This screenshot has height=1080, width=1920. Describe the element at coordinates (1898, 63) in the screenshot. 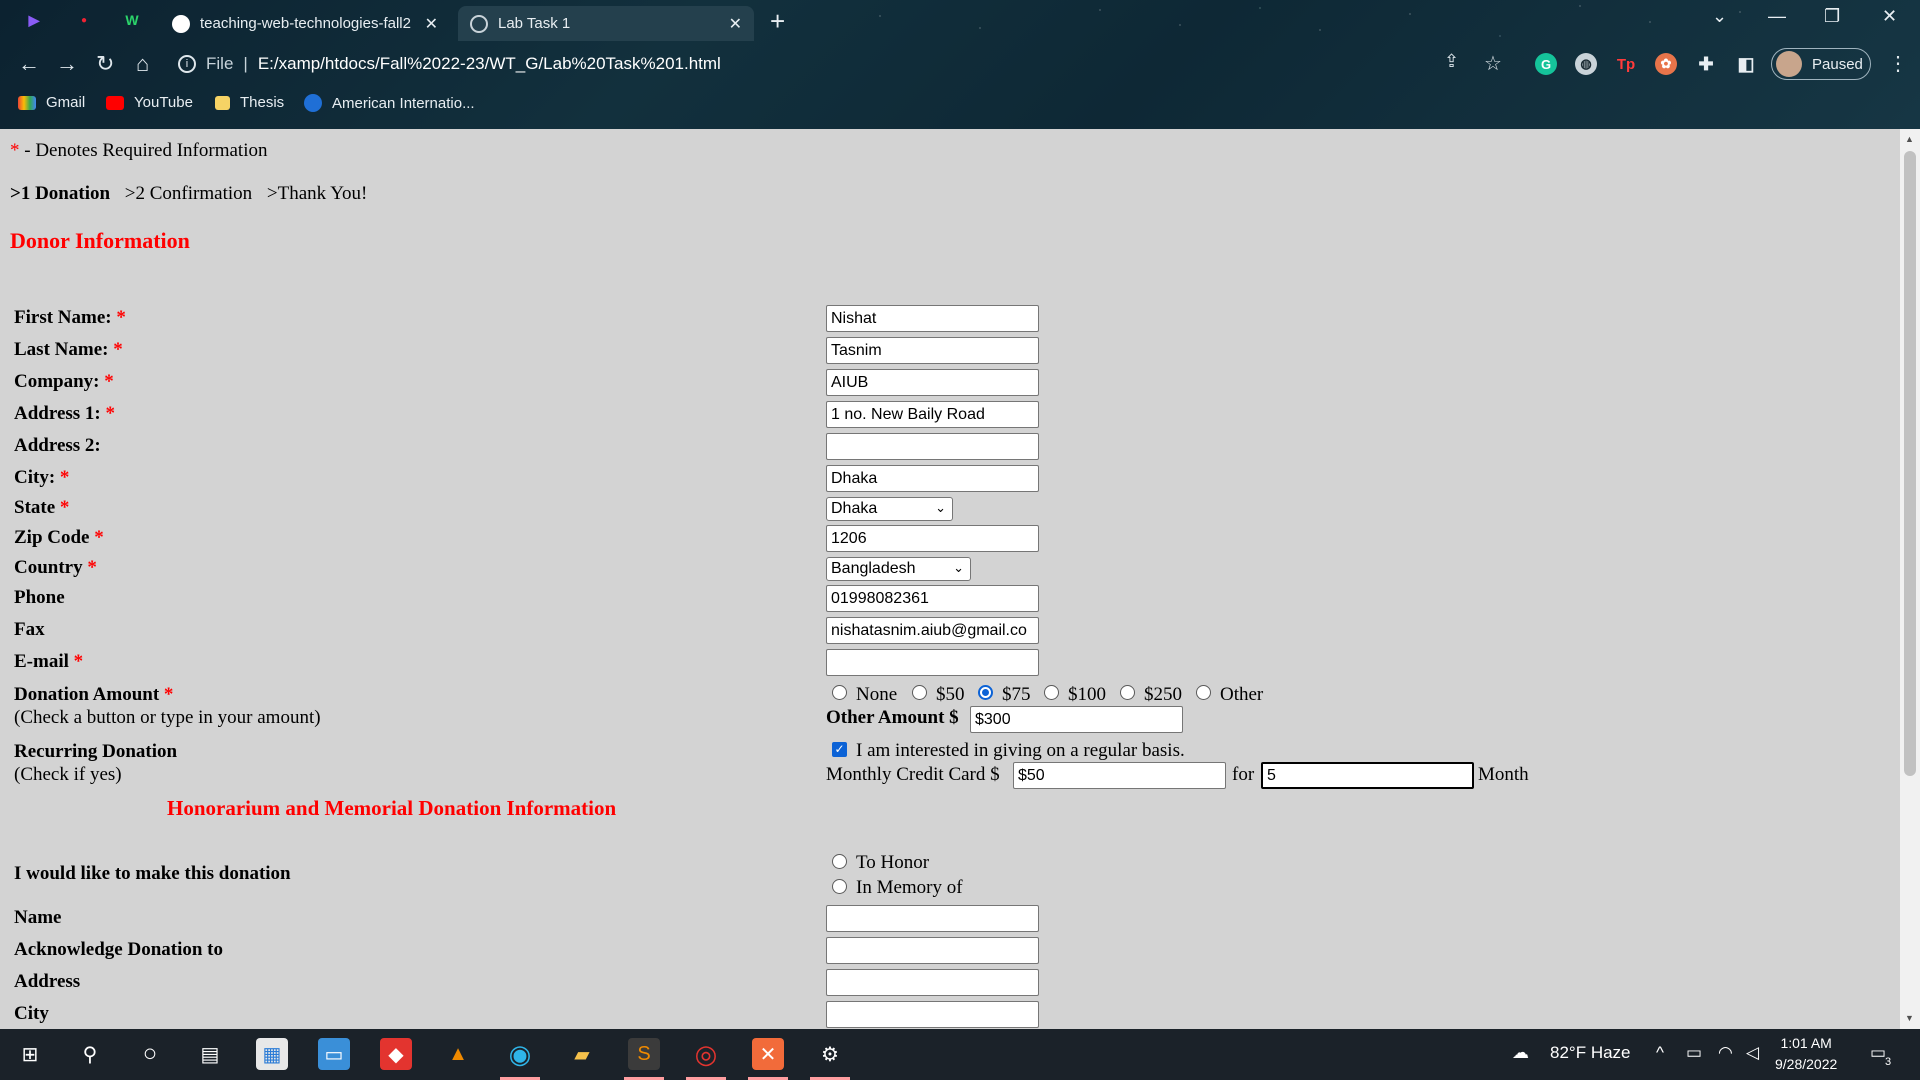

I see `menu-kebab-icon: ⋮` at that location.